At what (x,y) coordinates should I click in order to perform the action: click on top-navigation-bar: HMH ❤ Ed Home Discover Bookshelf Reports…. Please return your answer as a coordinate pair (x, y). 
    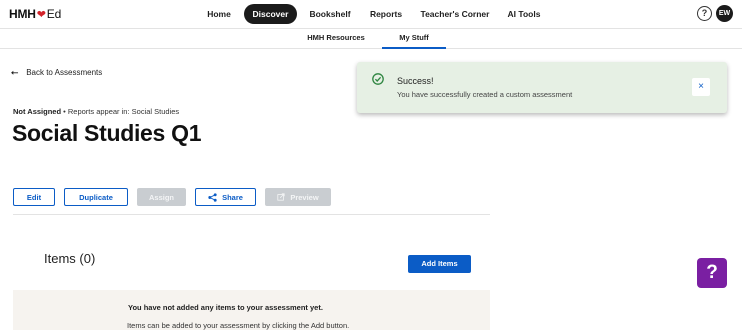
    Looking at the image, I should click on (371, 14).